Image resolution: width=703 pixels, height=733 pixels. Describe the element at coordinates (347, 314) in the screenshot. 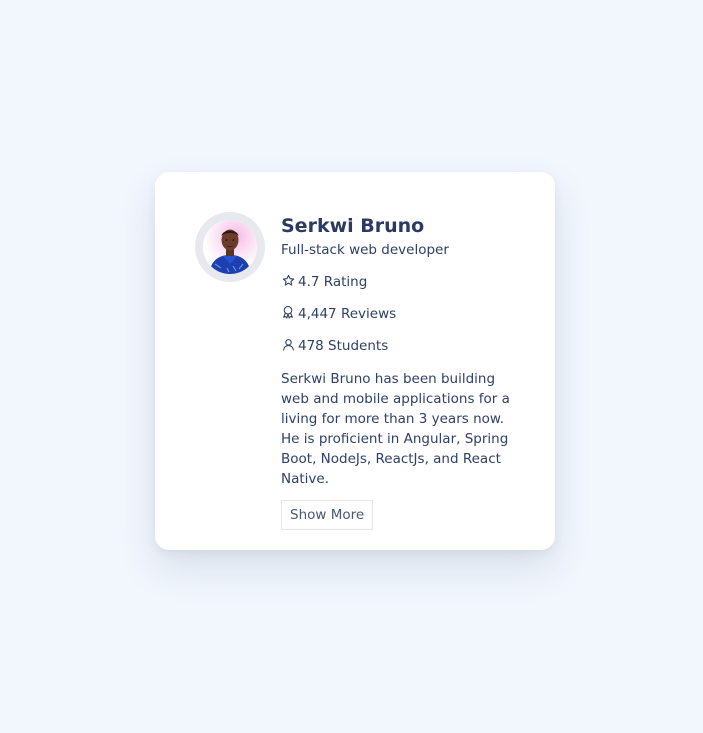

I see `stat-reviews-label: 4,447 Reviews` at that location.